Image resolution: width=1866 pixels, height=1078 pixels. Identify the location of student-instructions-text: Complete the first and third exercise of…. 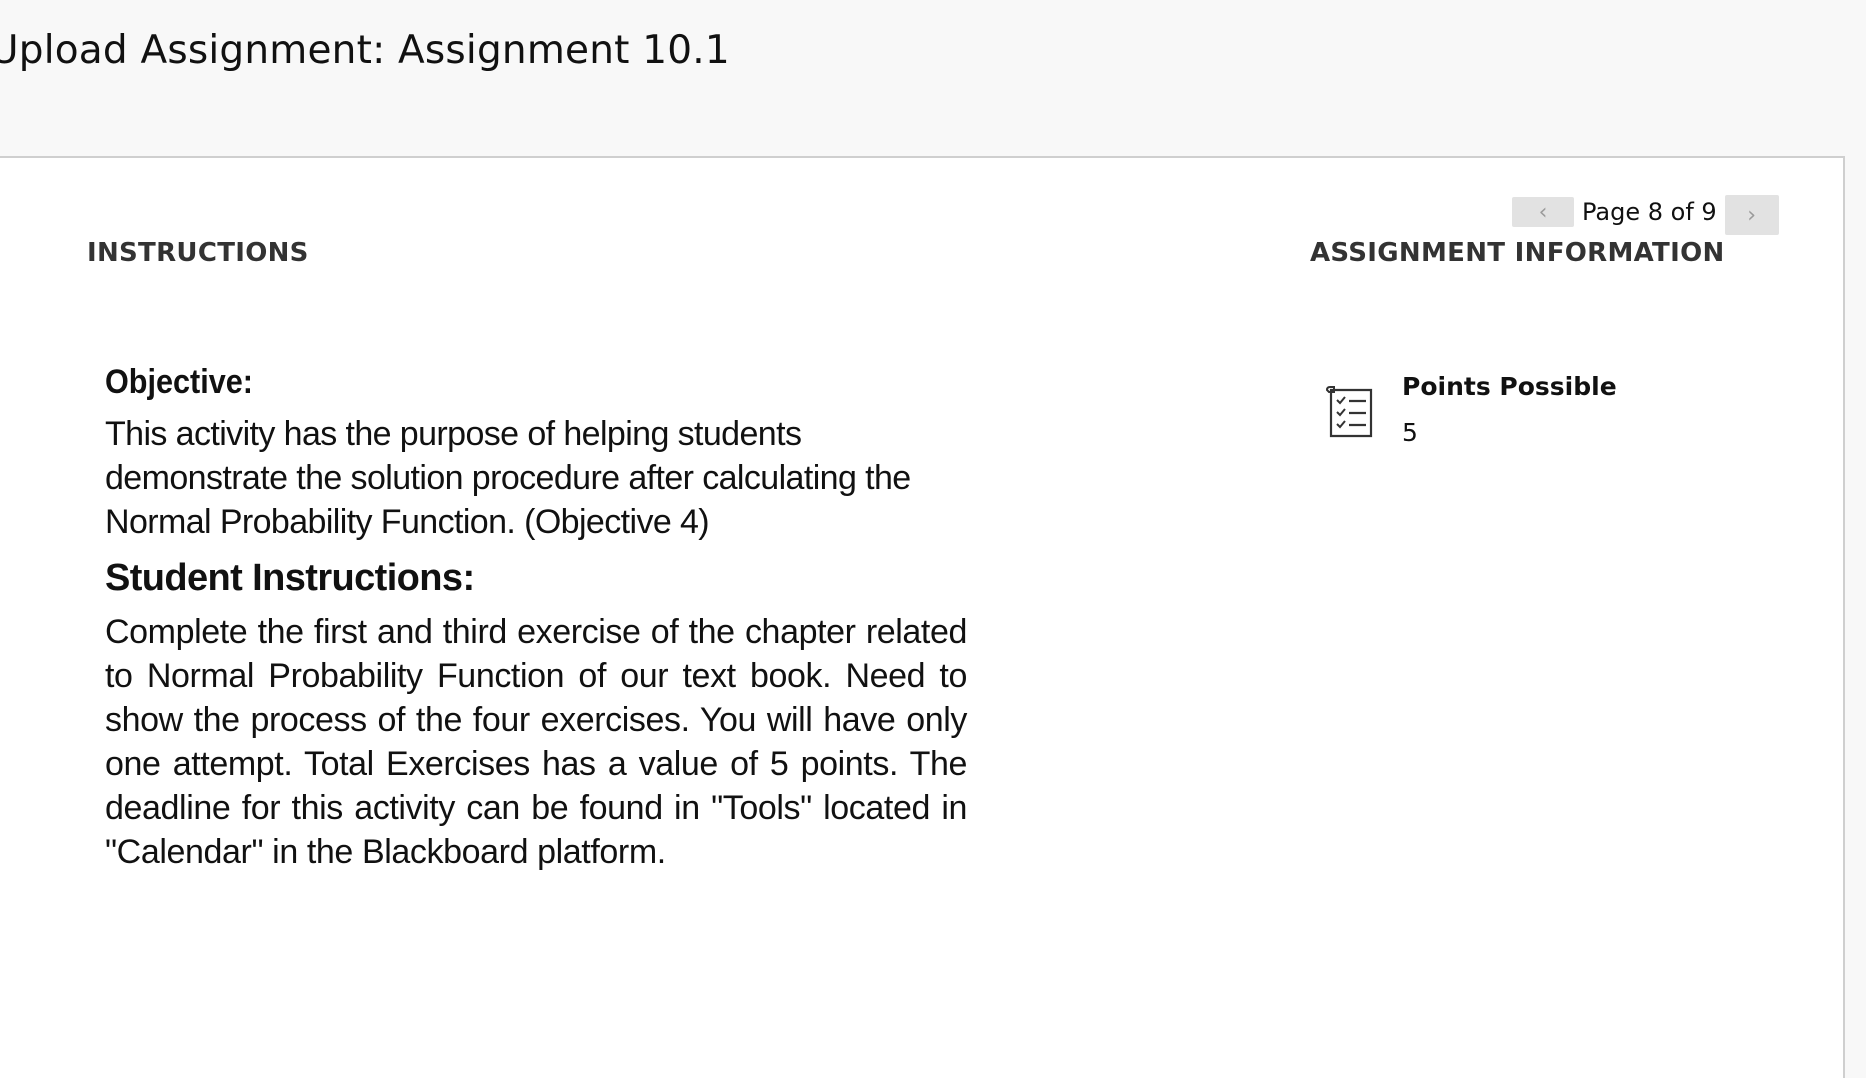
(536, 742).